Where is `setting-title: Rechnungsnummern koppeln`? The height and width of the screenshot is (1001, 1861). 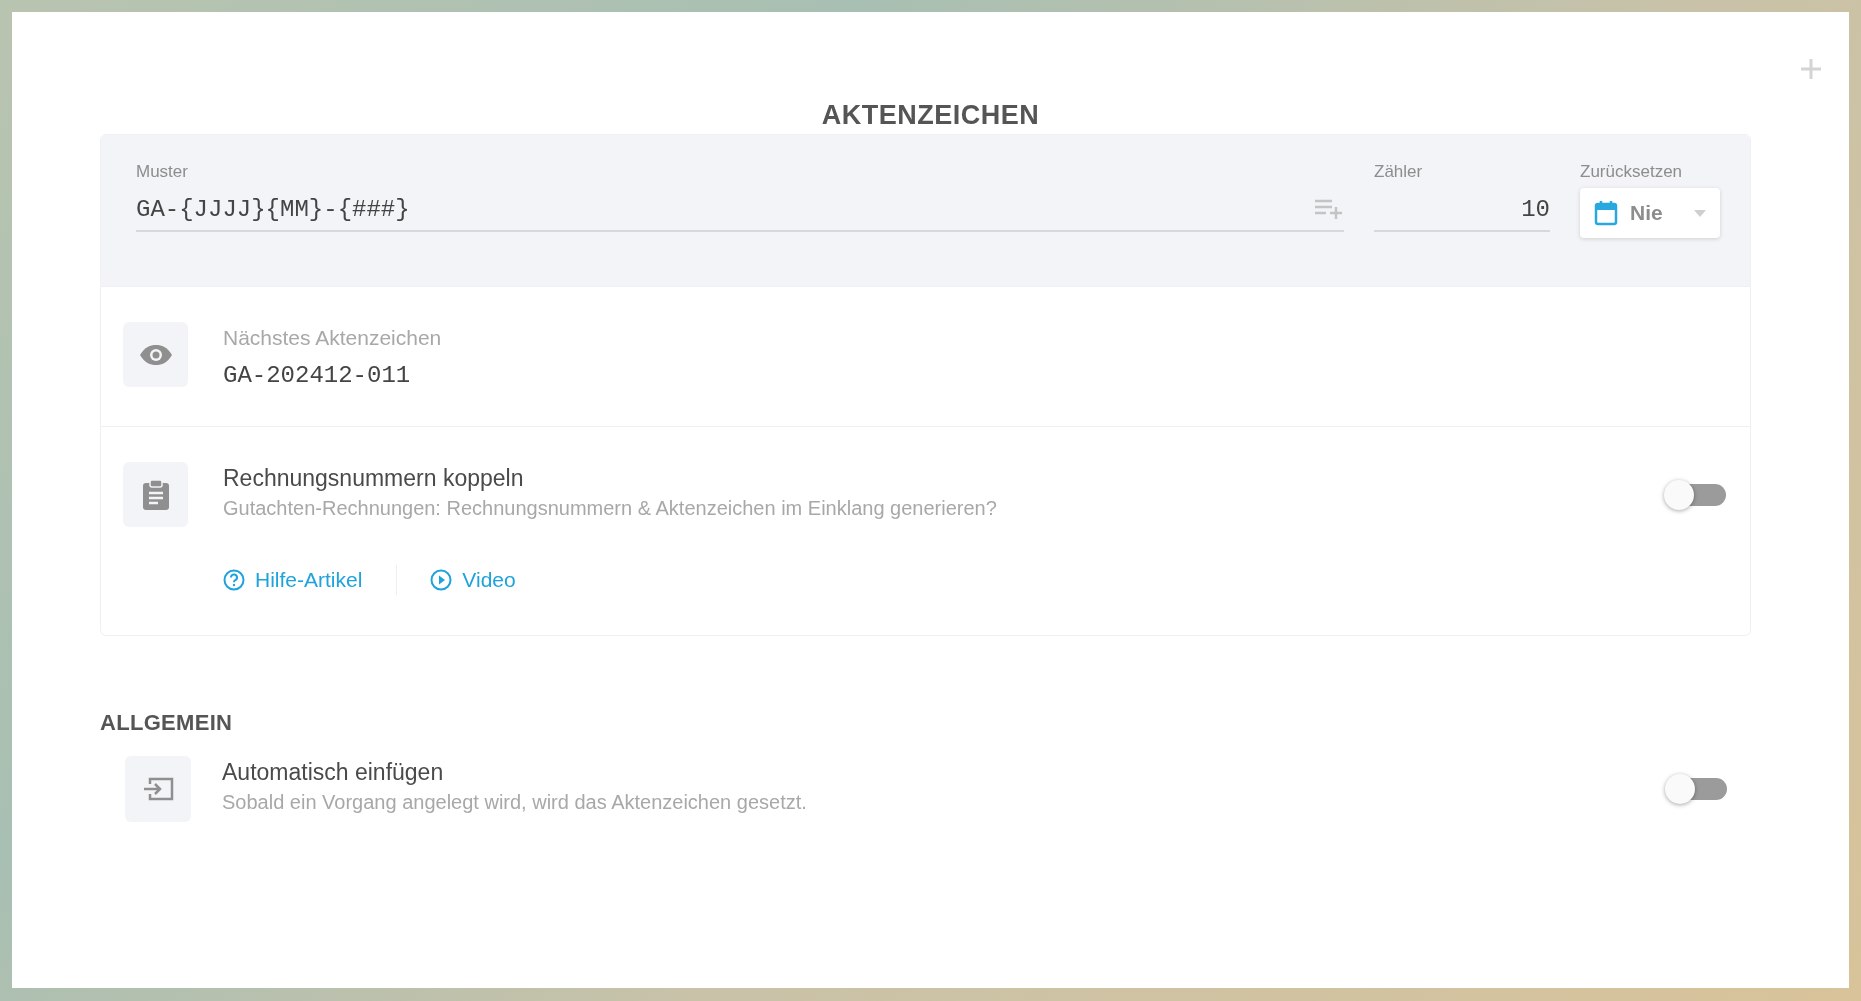 setting-title: Rechnungsnummern koppeln is located at coordinates (374, 478).